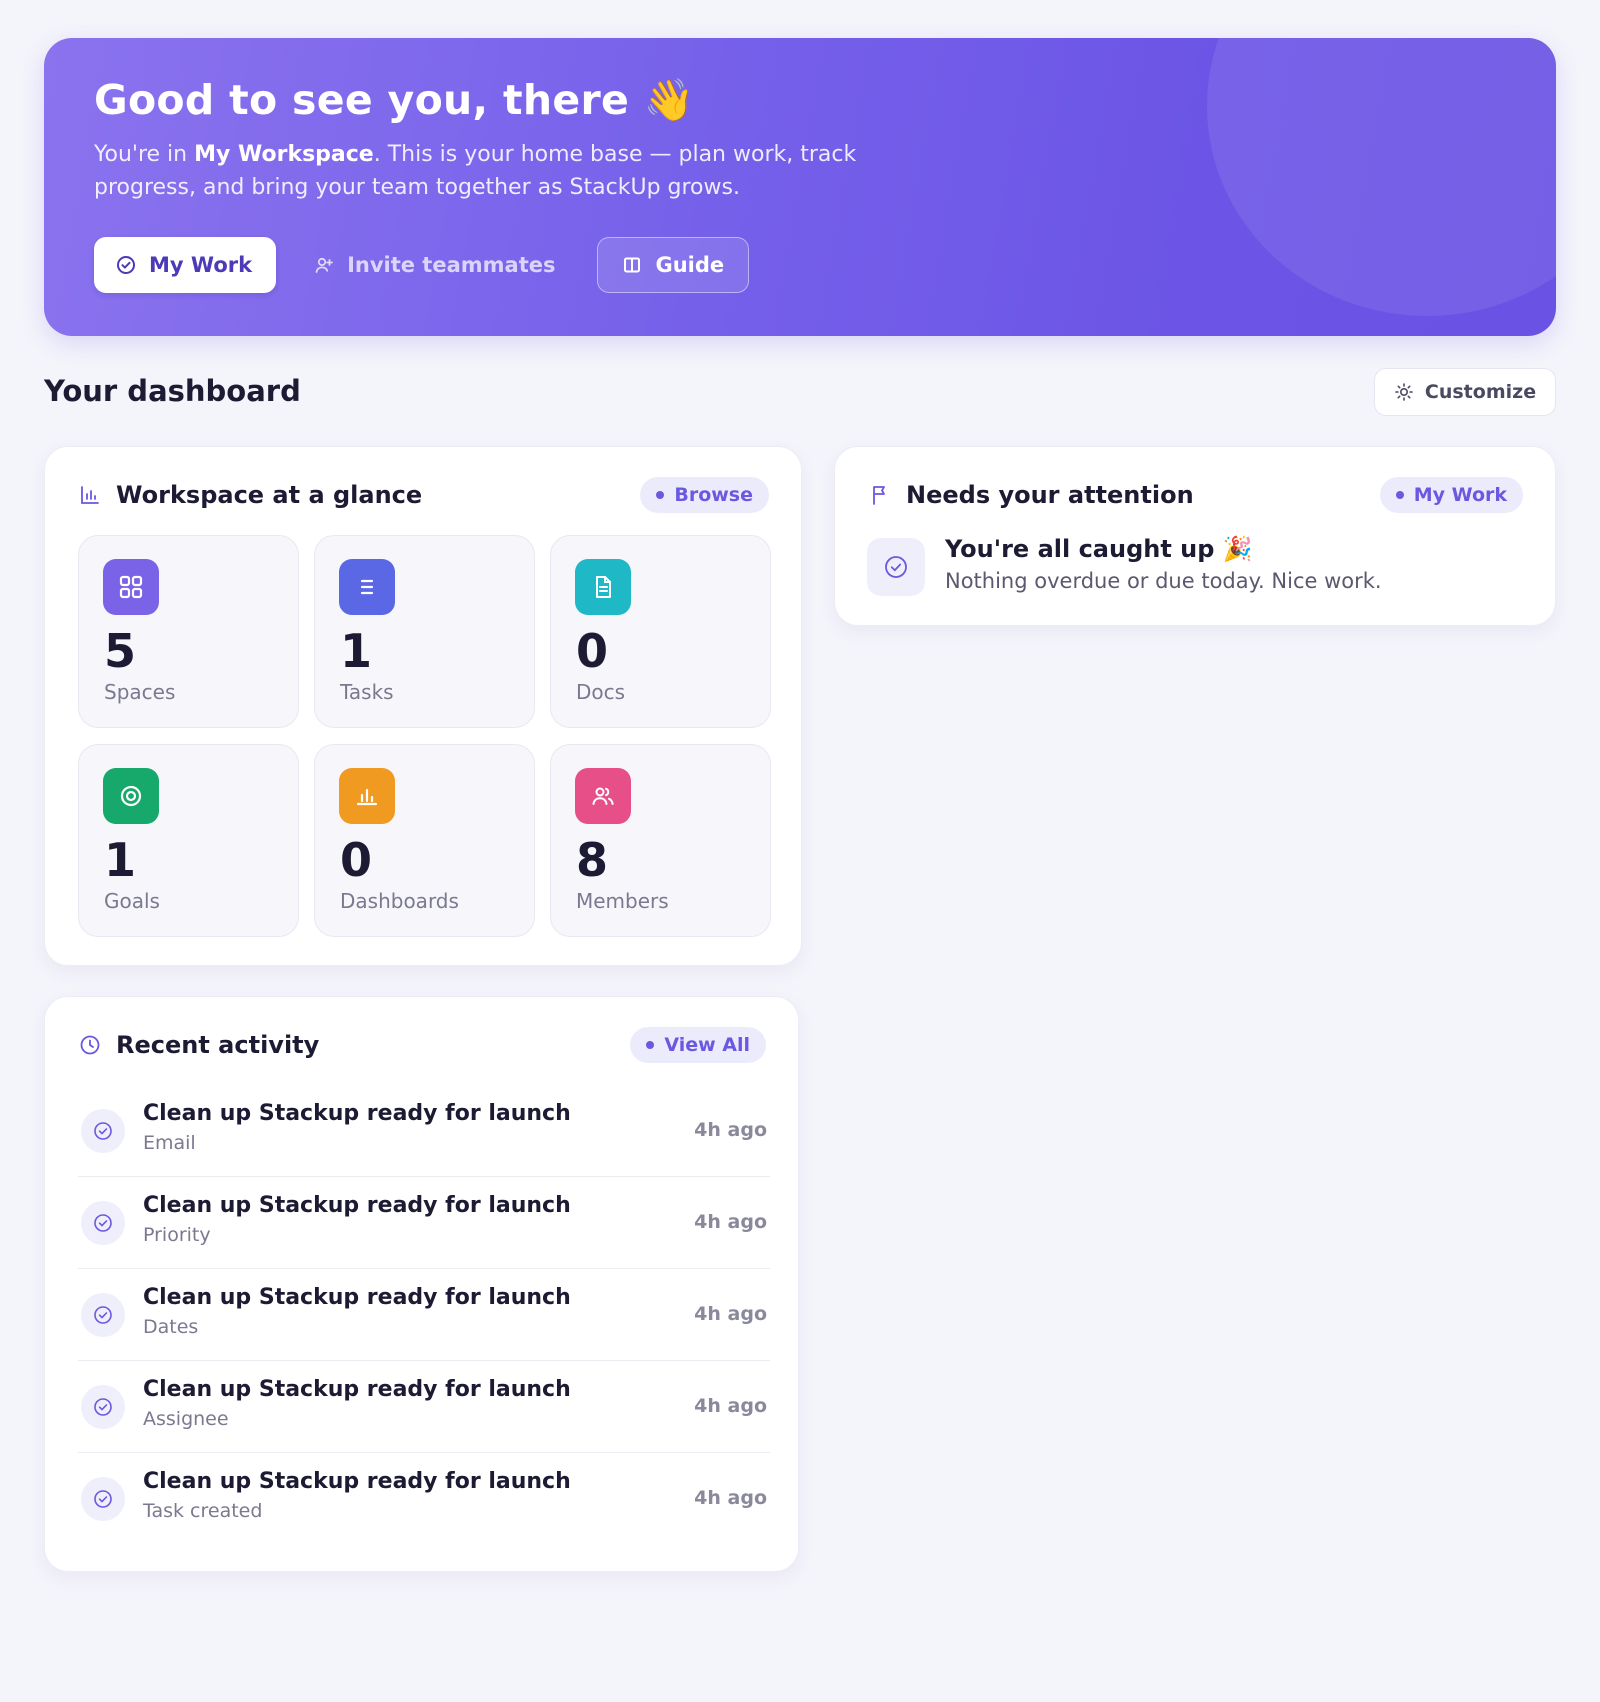  Describe the element at coordinates (367, 587) in the screenshot. I see `list-icon` at that location.